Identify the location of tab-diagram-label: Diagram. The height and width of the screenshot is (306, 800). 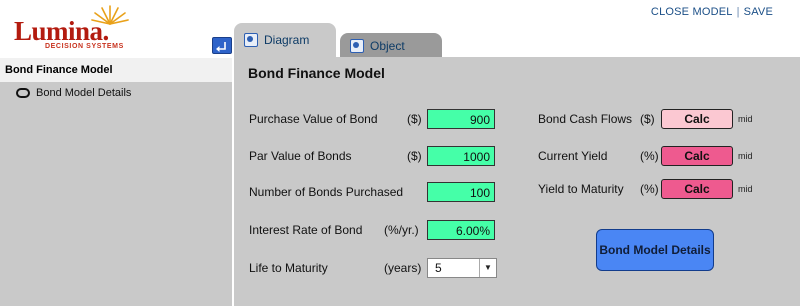
(287, 40).